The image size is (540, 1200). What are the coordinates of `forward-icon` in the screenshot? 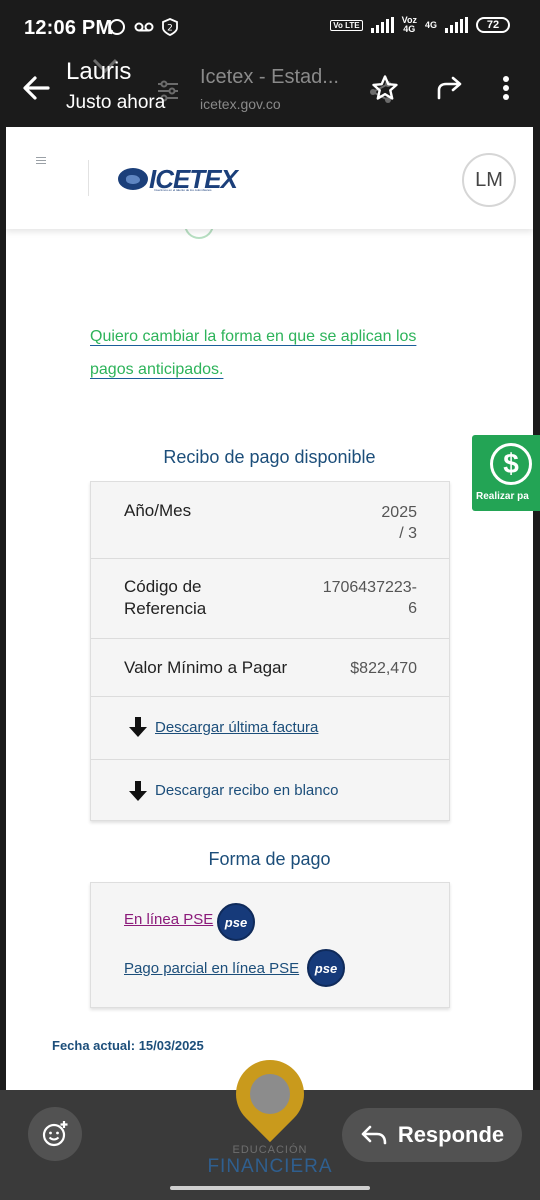 It's located at (449, 88).